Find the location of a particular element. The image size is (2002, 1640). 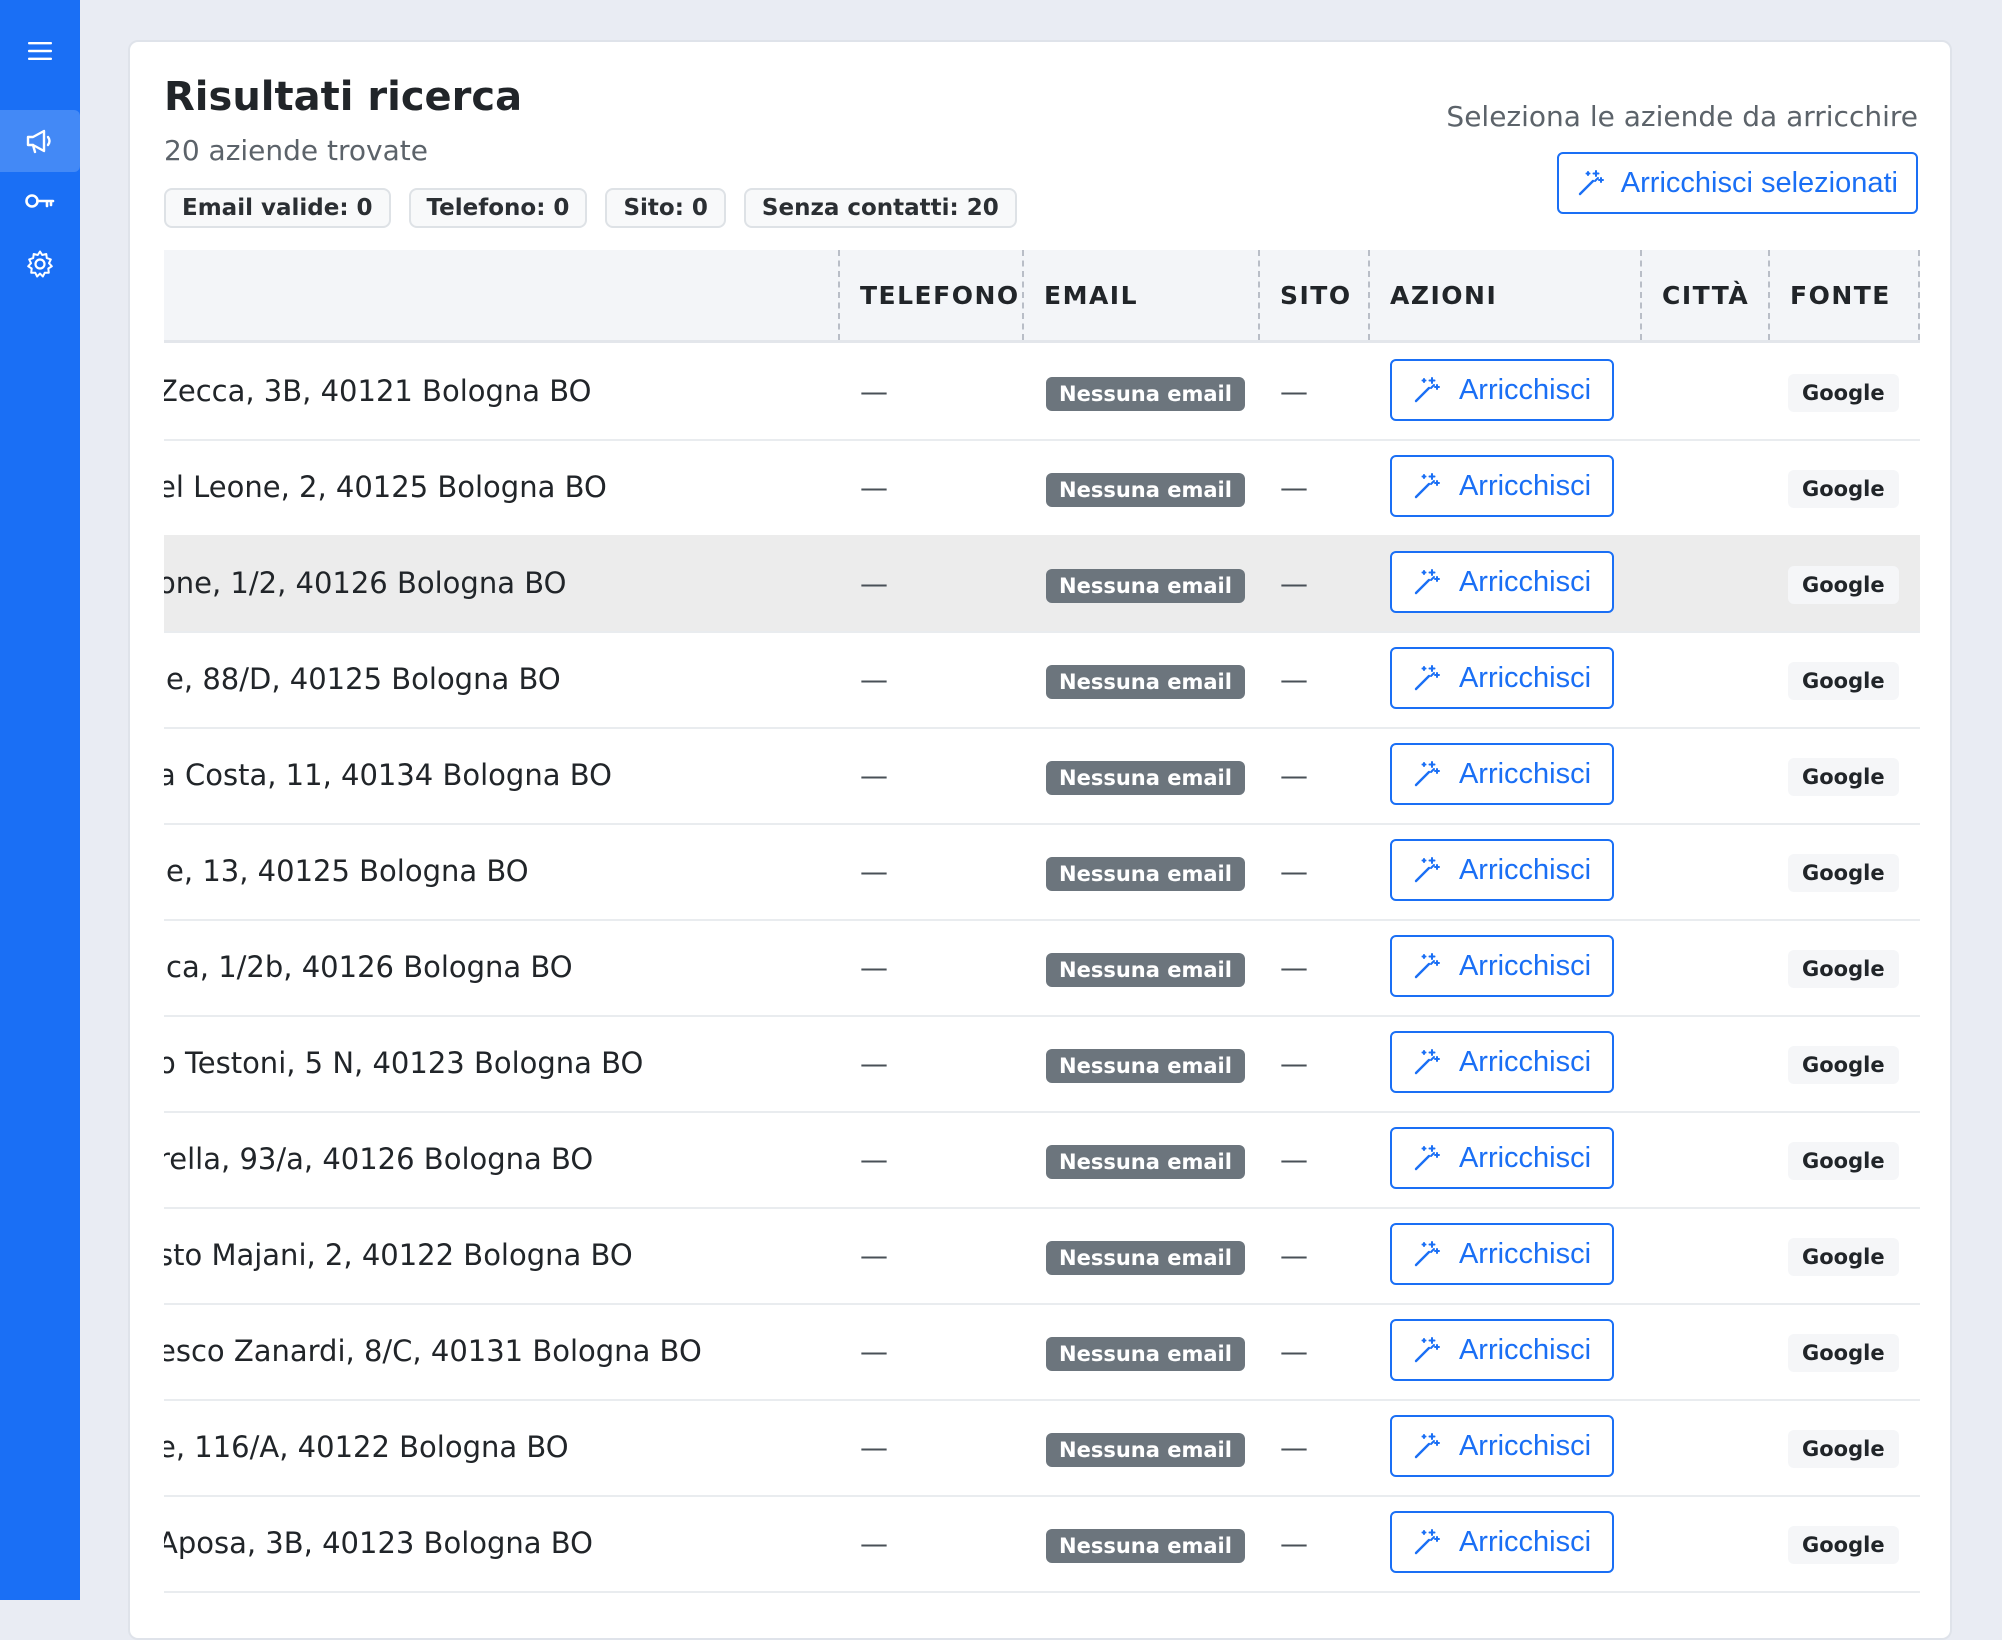

key-icon is located at coordinates (40, 201).